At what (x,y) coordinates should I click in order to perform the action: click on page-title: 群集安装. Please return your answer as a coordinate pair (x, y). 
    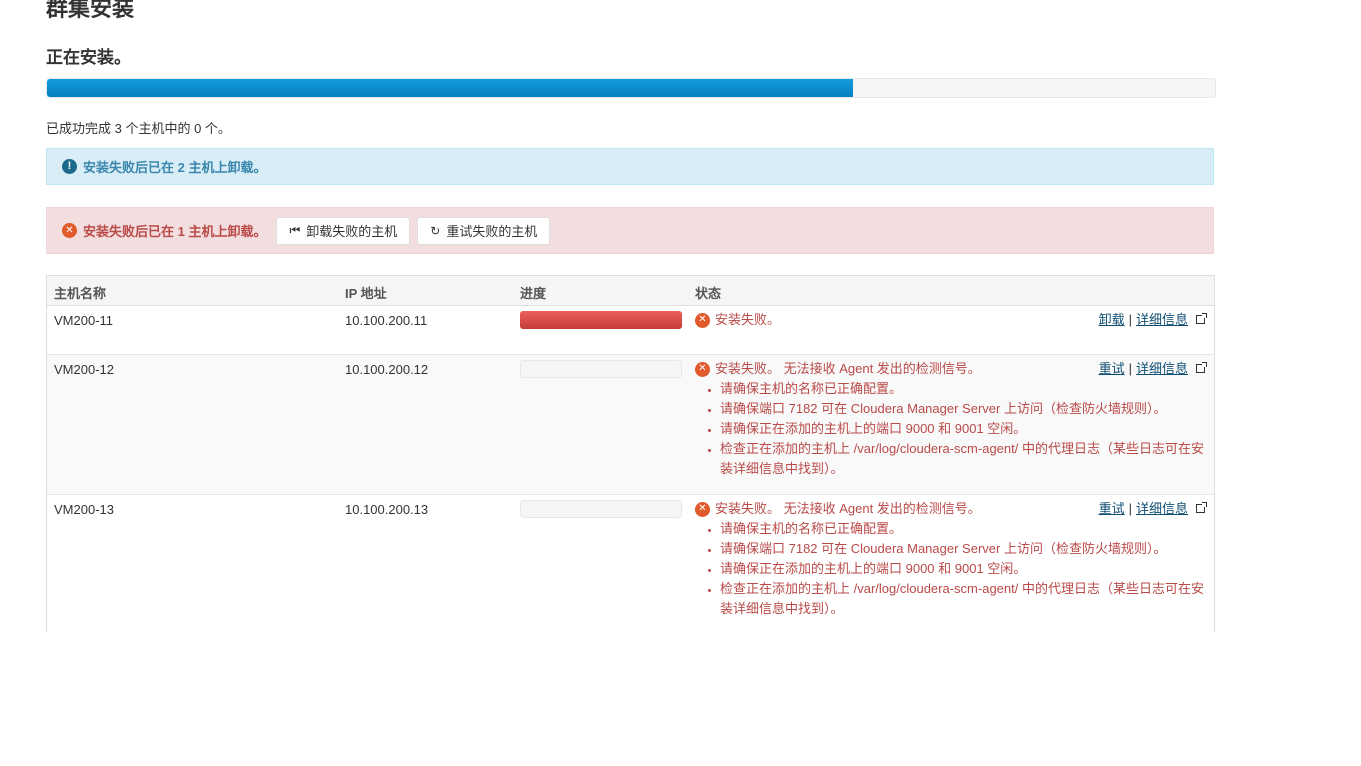
    Looking at the image, I should click on (90, 10).